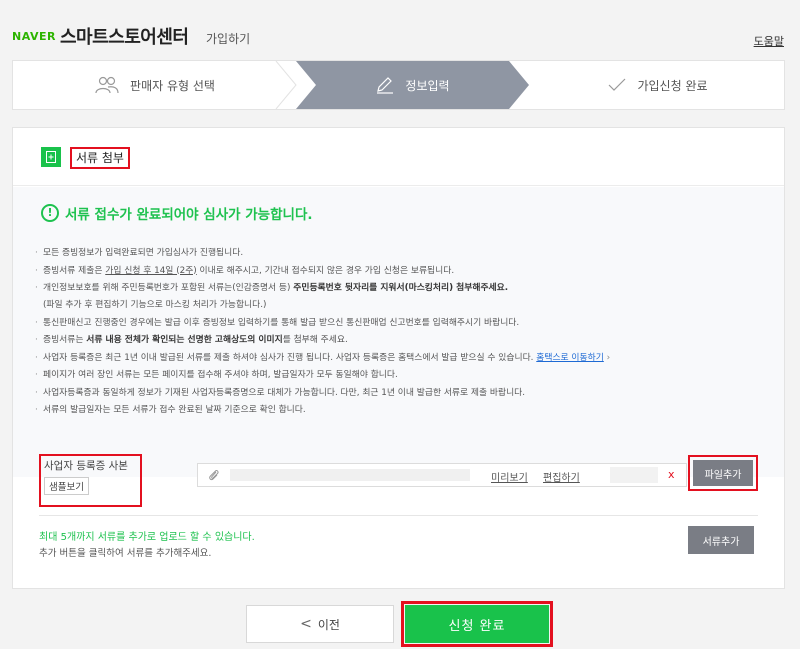  What do you see at coordinates (405, 410) in the screenshot?
I see `notice-item: 서류의 발급일자는 모든 서류가 접수 완료된 날짜 기준으로 확인 합니다.` at bounding box center [405, 410].